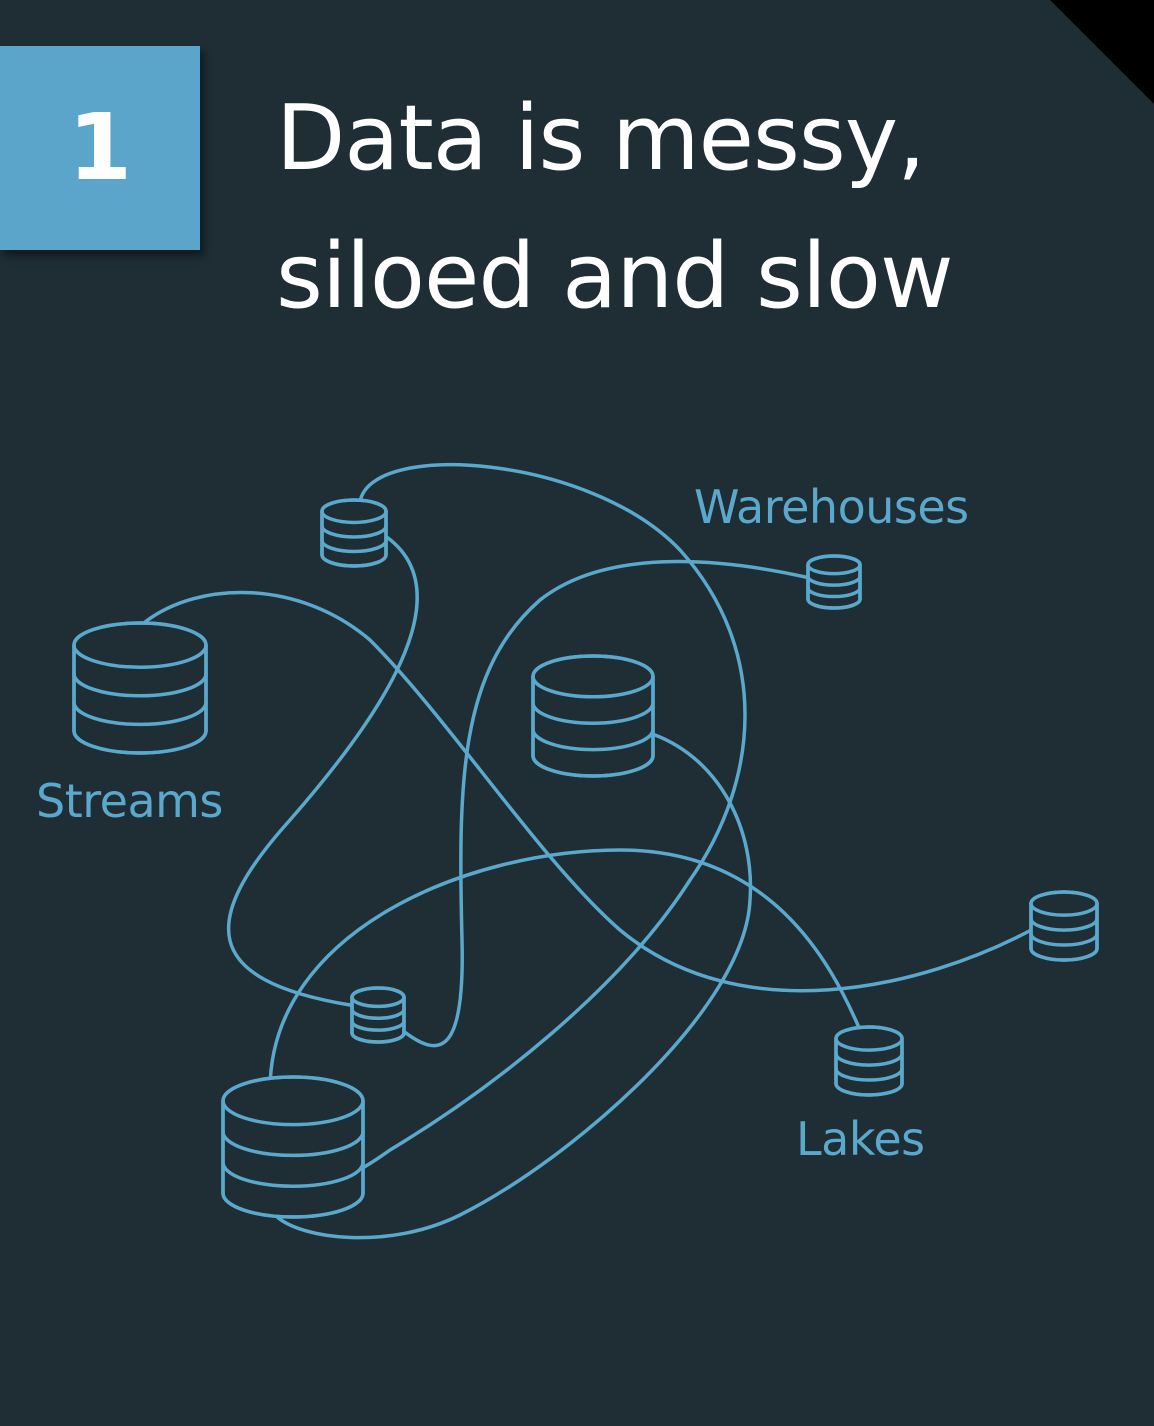  Describe the element at coordinates (860, 1139) in the screenshot. I see `label-lakes: Lakes` at that location.